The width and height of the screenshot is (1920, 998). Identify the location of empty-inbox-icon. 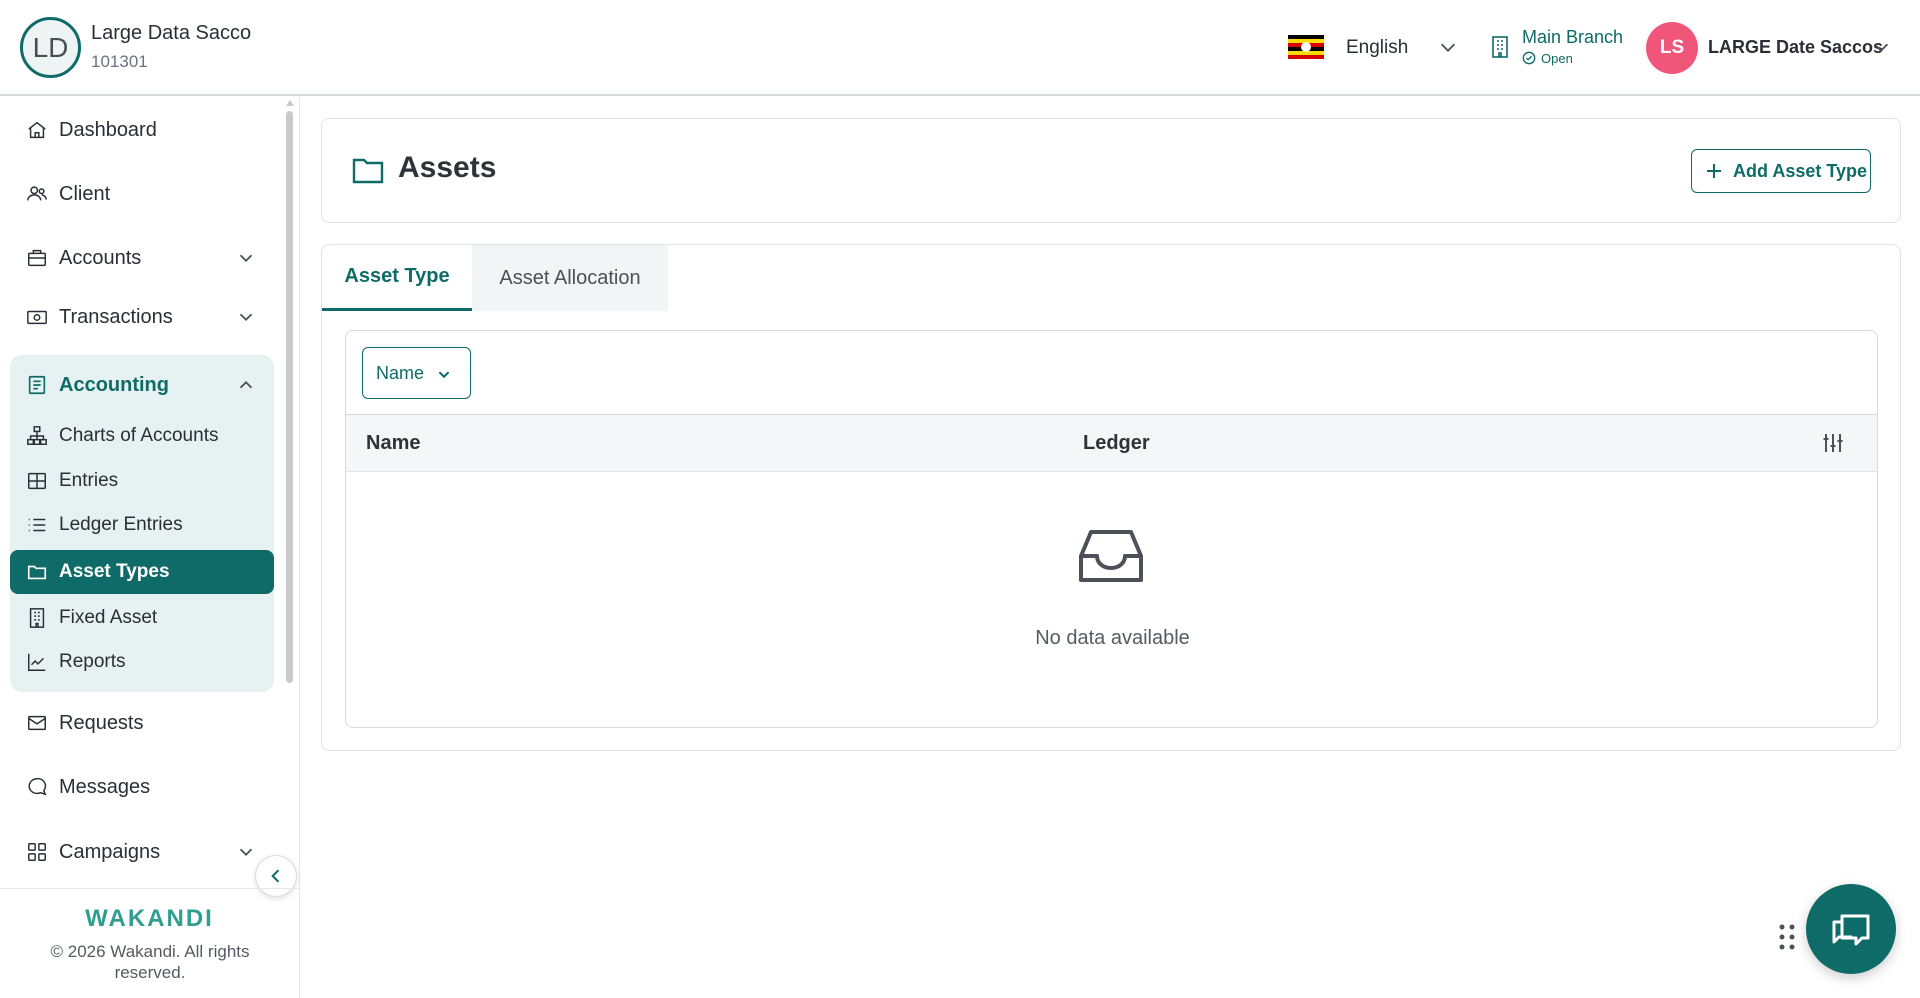
(1111, 556).